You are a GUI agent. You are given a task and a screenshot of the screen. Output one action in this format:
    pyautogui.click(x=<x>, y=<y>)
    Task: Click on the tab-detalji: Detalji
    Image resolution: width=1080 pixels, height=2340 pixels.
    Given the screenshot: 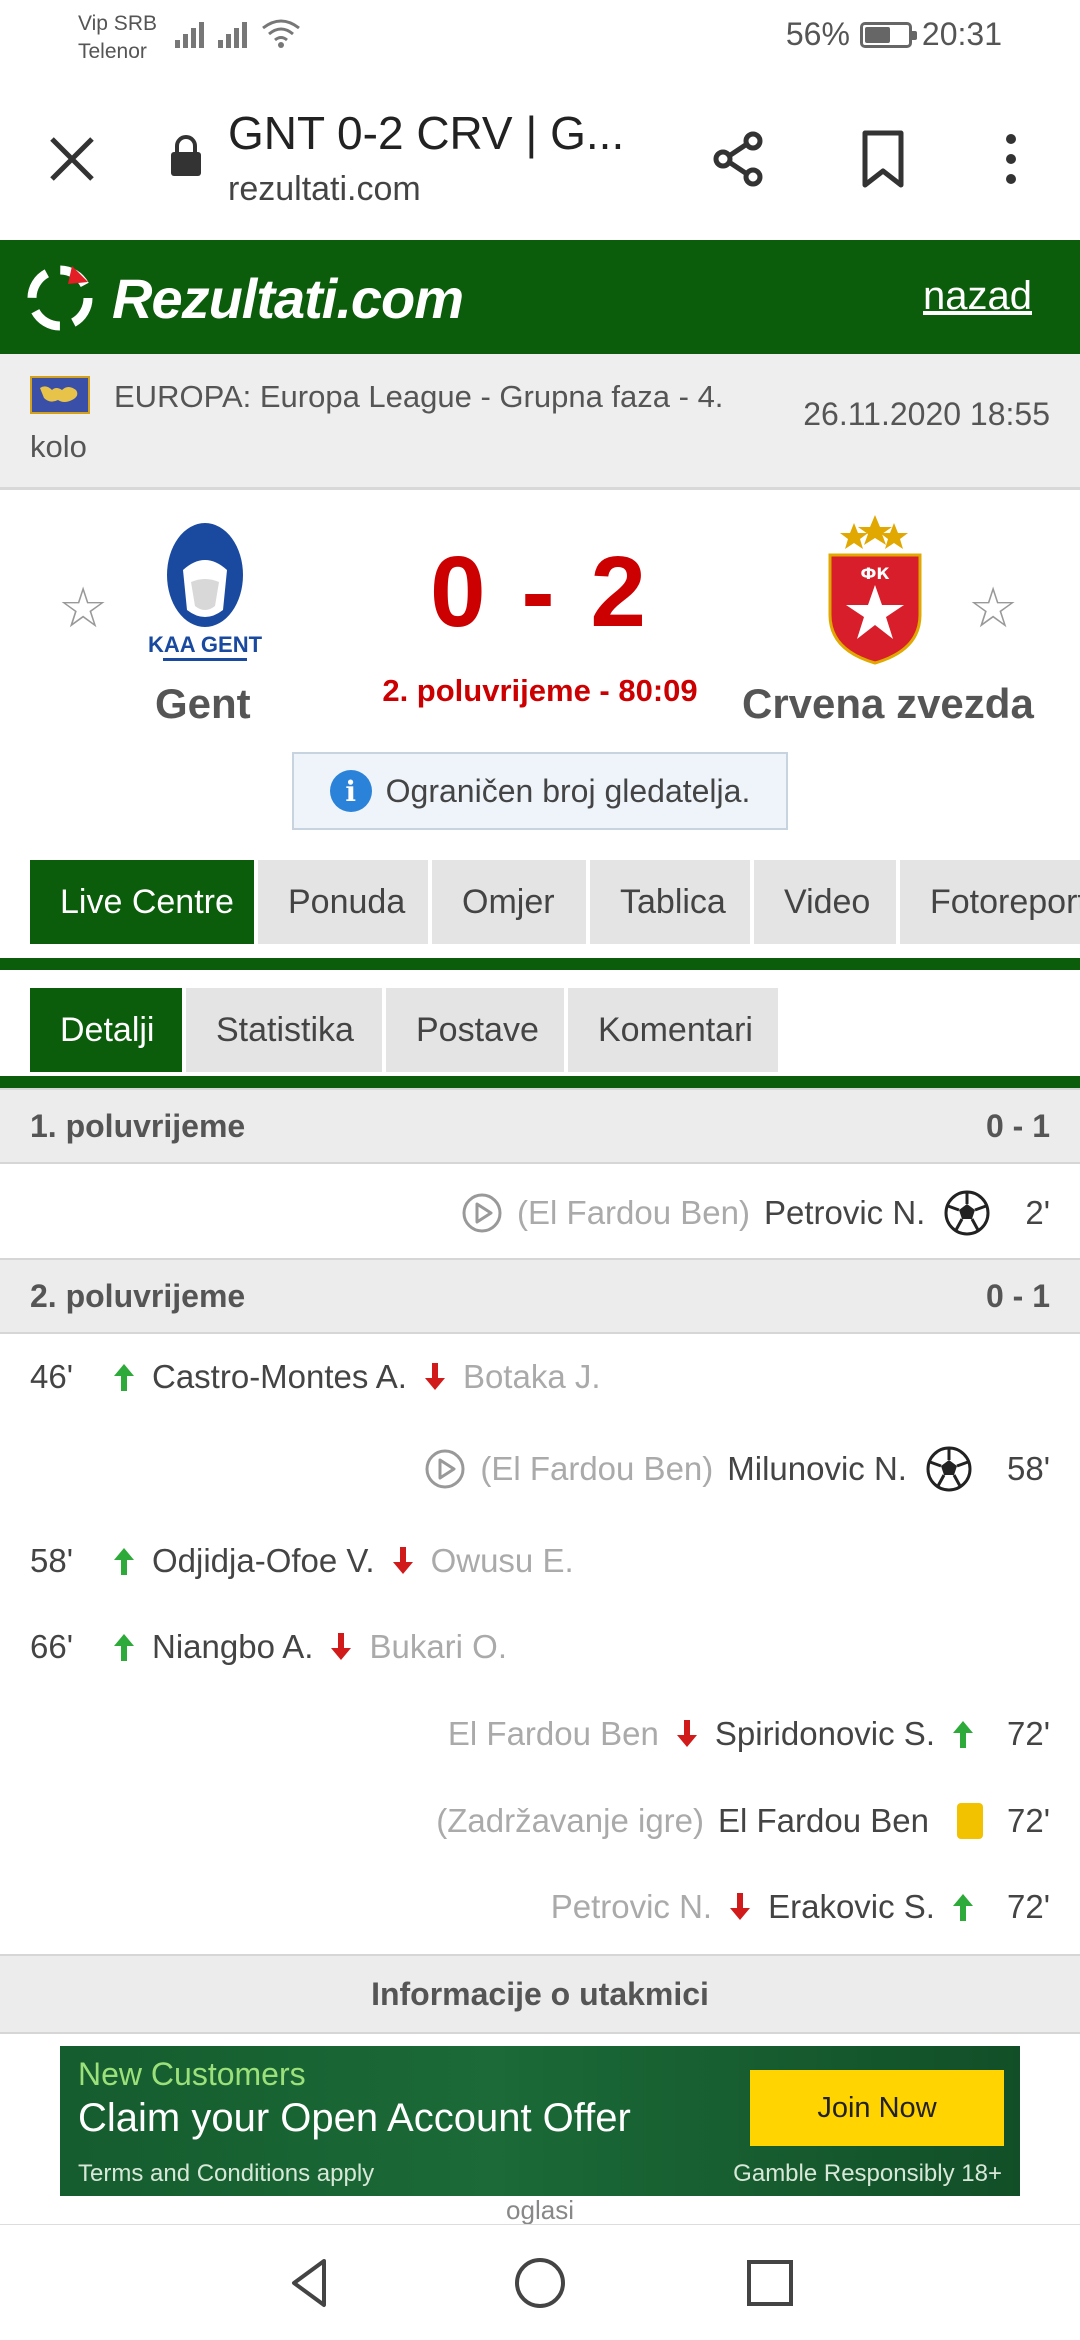 What is the action you would take?
    pyautogui.click(x=106, y=1030)
    